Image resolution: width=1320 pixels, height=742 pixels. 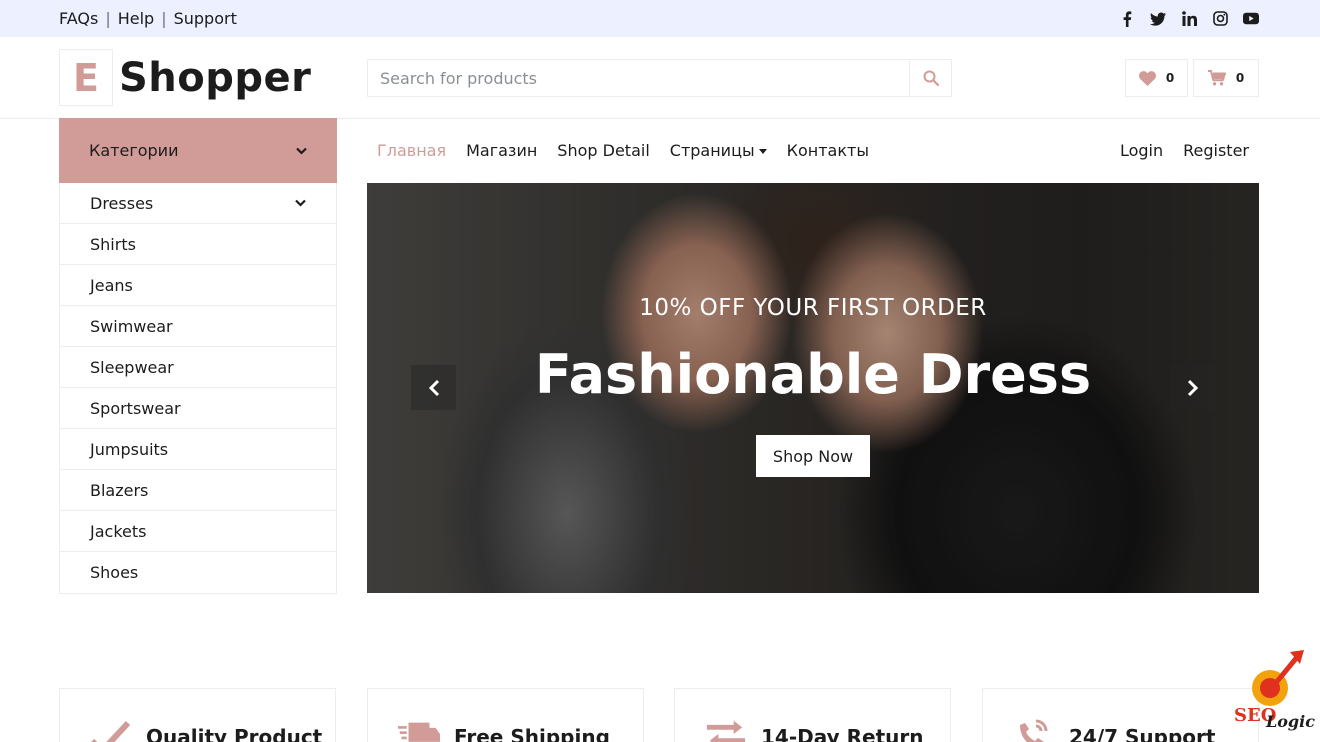 What do you see at coordinates (660, 18) in the screenshot?
I see `top-bar: FAQs | Help | Support` at bounding box center [660, 18].